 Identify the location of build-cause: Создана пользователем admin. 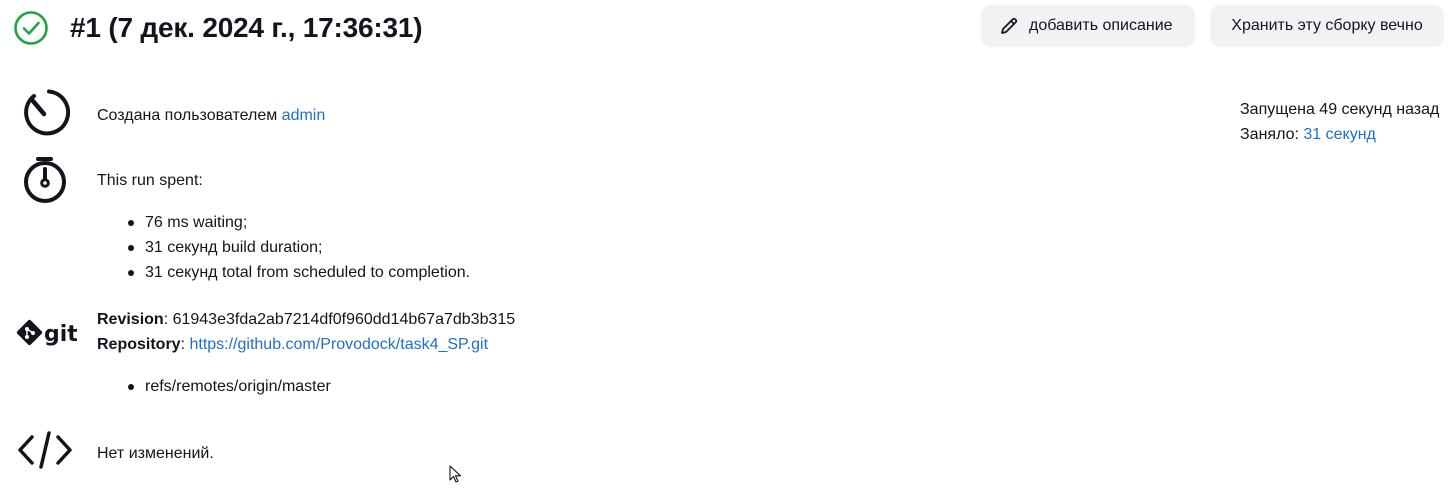
(211, 115).